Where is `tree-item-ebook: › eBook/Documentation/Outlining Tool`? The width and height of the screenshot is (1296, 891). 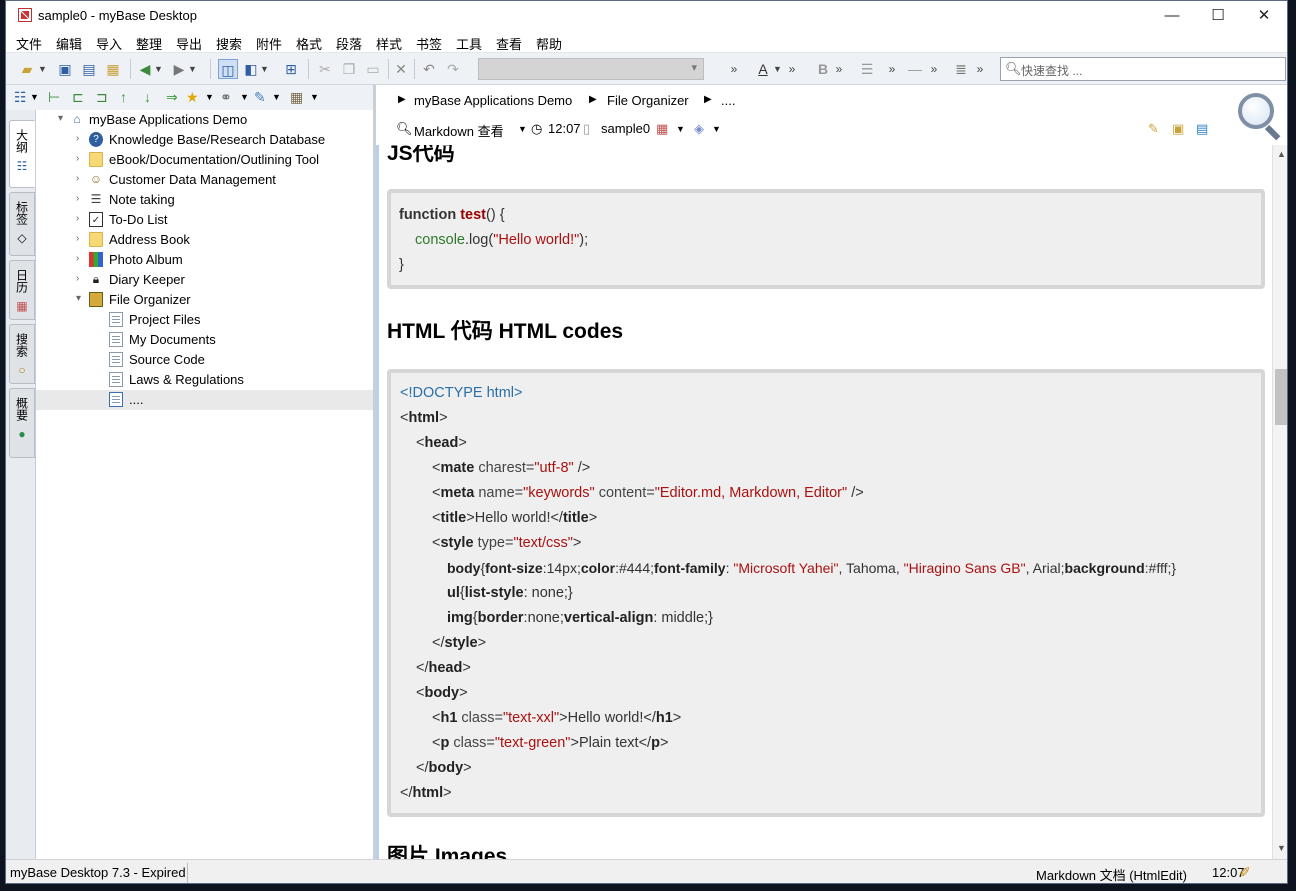 tree-item-ebook: › eBook/Documentation/Outlining Tool is located at coordinates (204, 160).